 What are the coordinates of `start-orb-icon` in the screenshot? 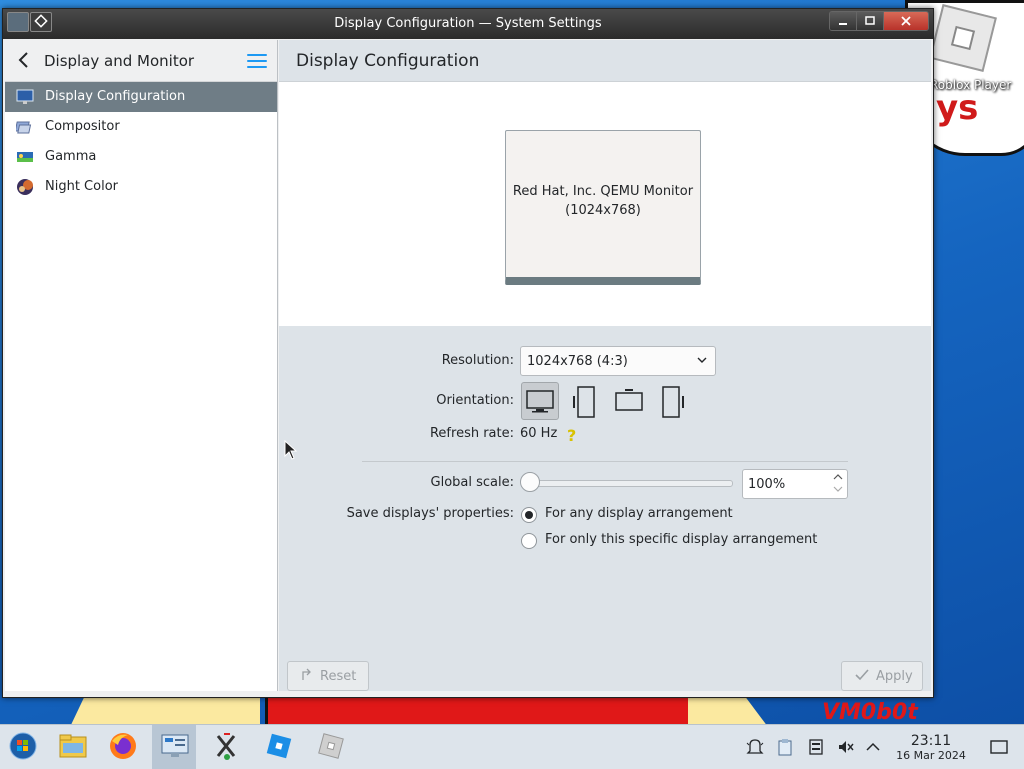 It's located at (23, 746).